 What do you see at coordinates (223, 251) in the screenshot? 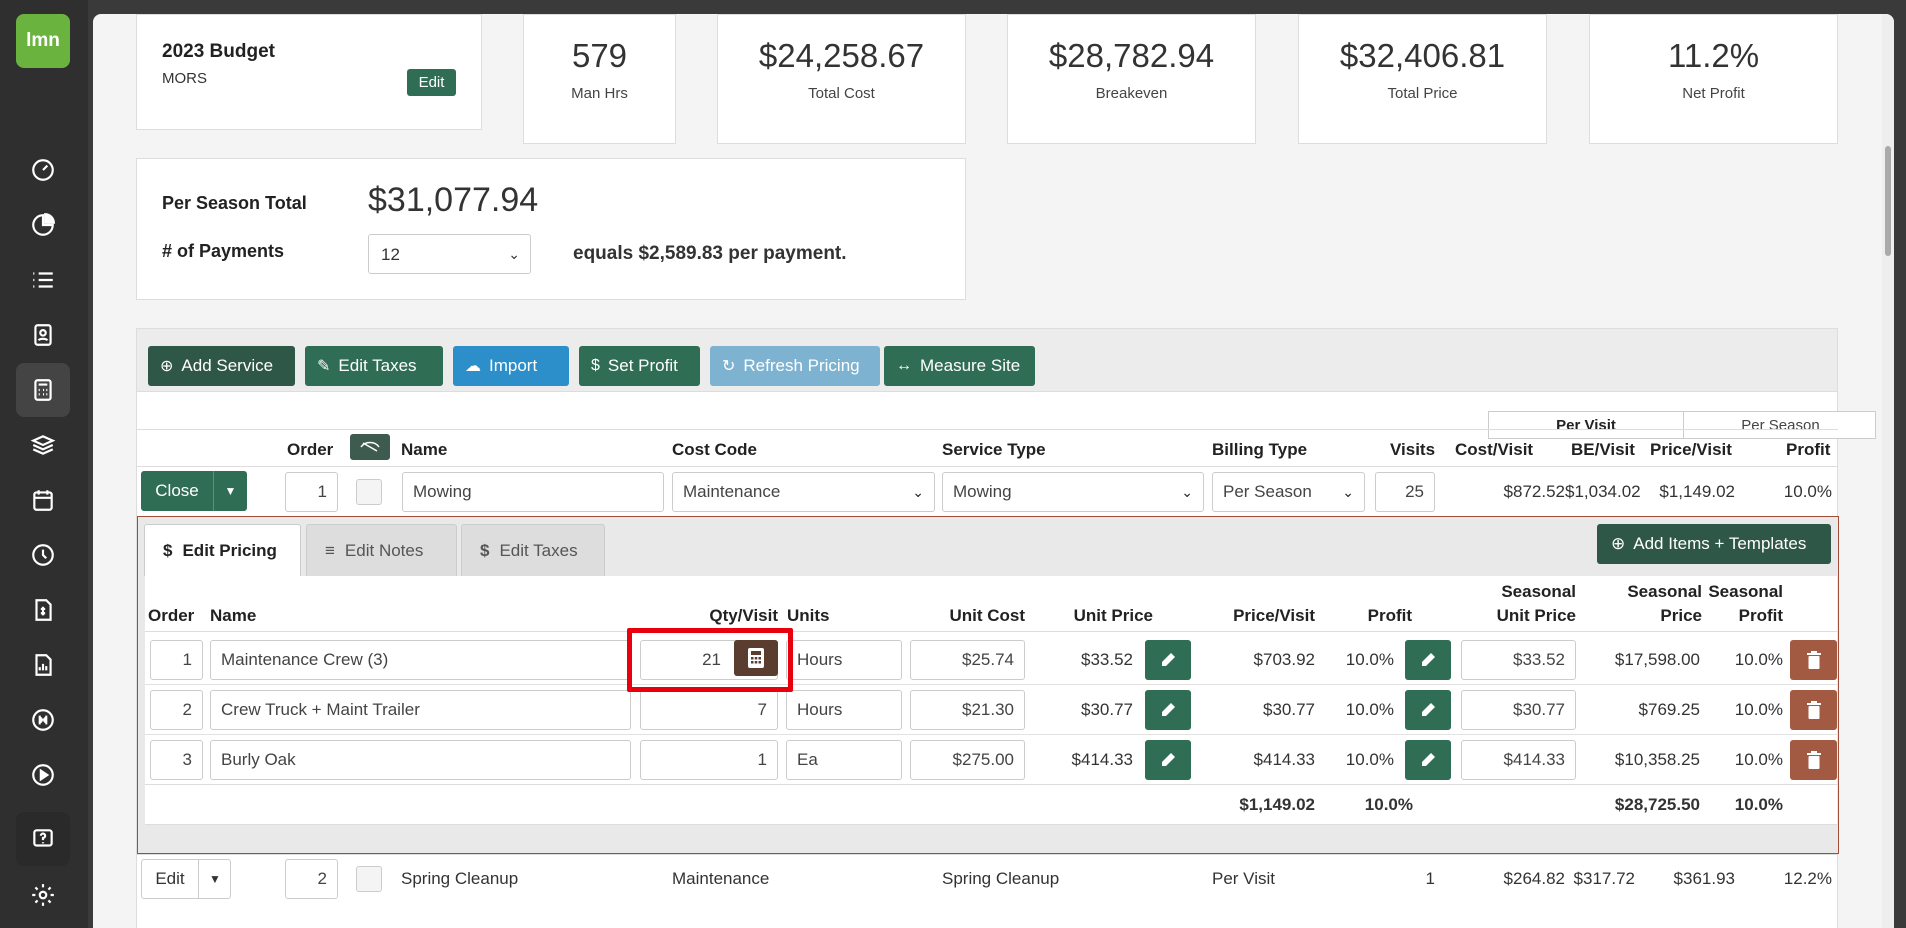
I see `payments-label: # of Payments` at bounding box center [223, 251].